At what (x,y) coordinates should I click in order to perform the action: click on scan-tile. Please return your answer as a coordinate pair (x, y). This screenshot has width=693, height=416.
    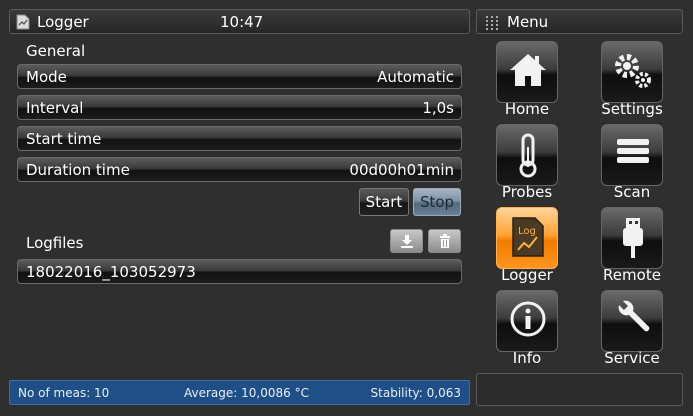
    Looking at the image, I should click on (632, 155).